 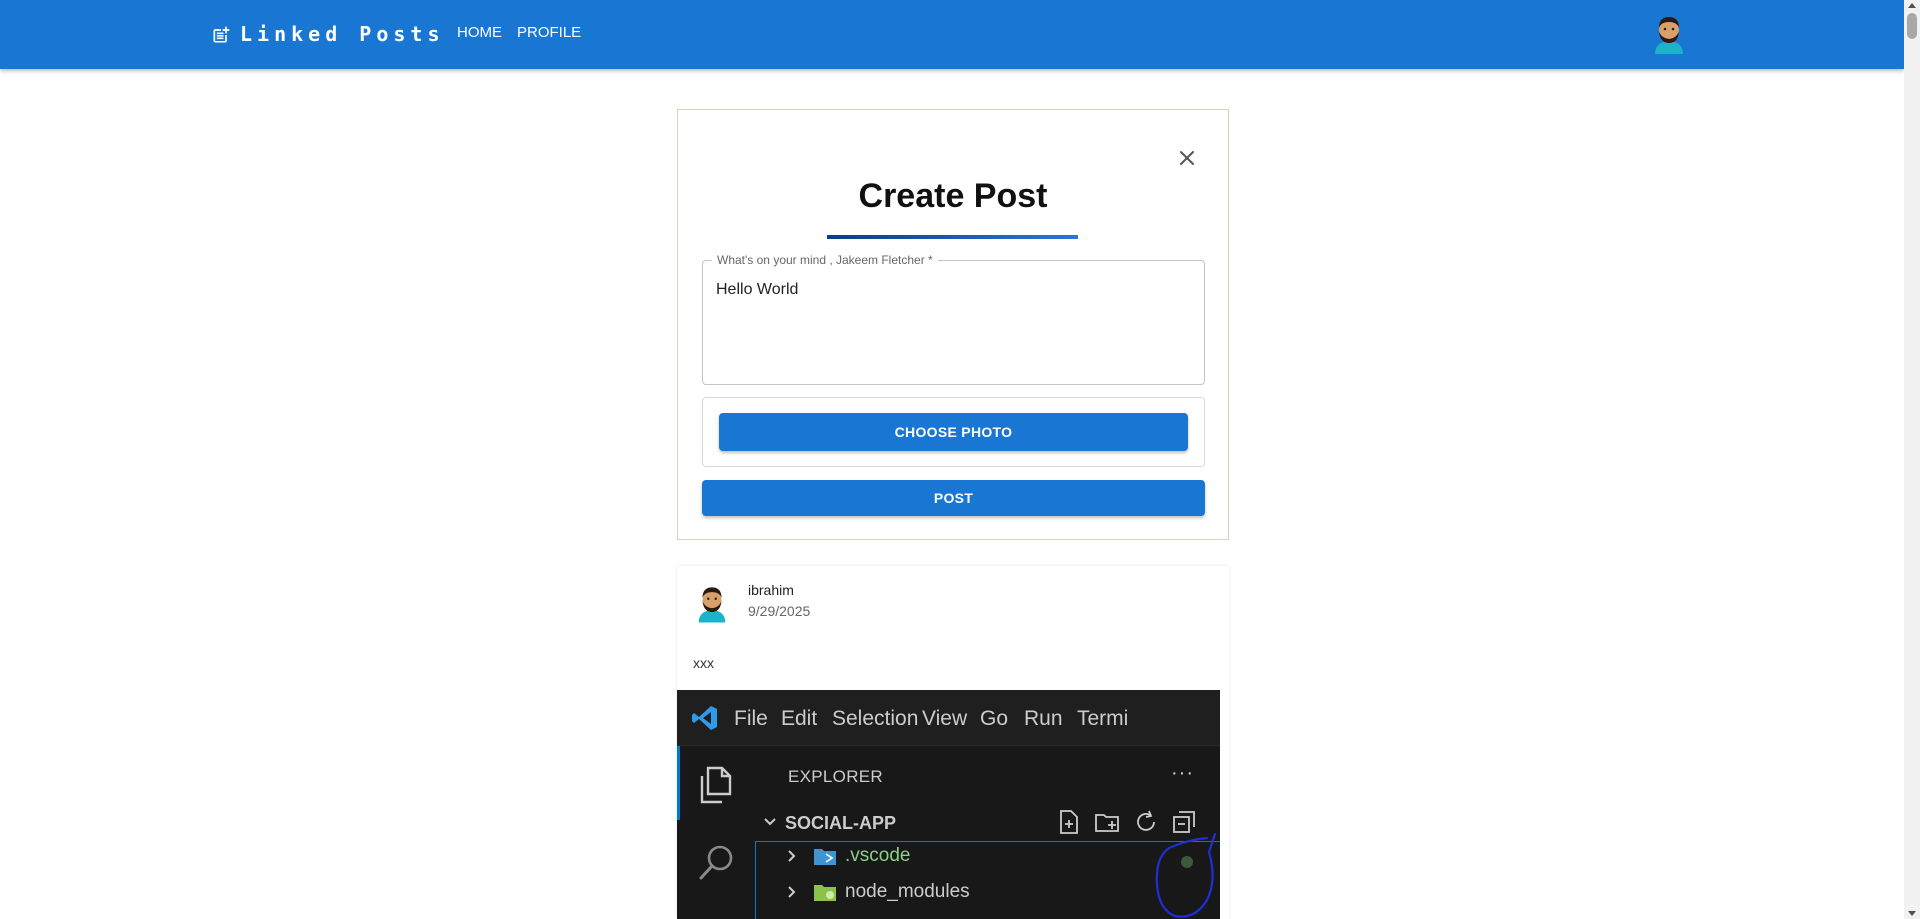 I want to click on post-body-text: xxx, so click(x=703, y=663).